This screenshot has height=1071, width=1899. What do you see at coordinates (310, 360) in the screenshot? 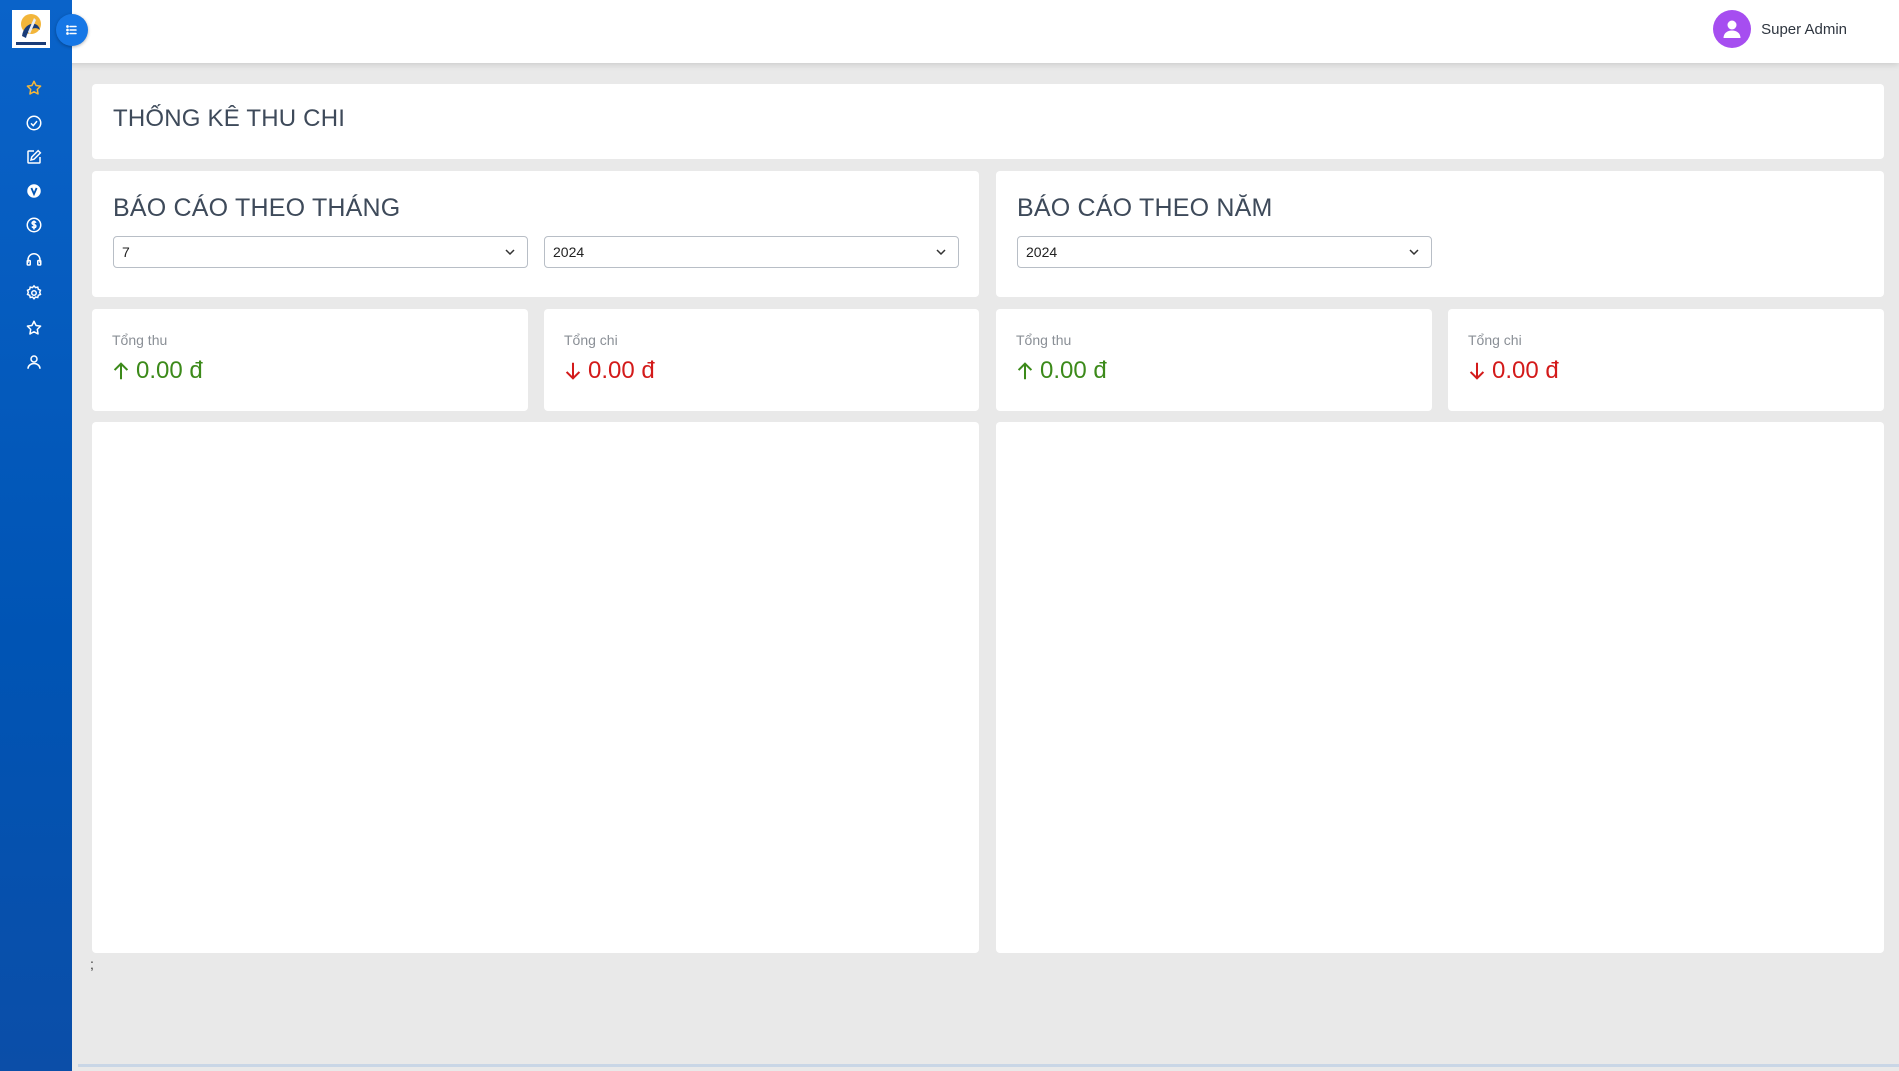
I see `monthly-income-card: Tổng thu 0.00 đ` at bounding box center [310, 360].